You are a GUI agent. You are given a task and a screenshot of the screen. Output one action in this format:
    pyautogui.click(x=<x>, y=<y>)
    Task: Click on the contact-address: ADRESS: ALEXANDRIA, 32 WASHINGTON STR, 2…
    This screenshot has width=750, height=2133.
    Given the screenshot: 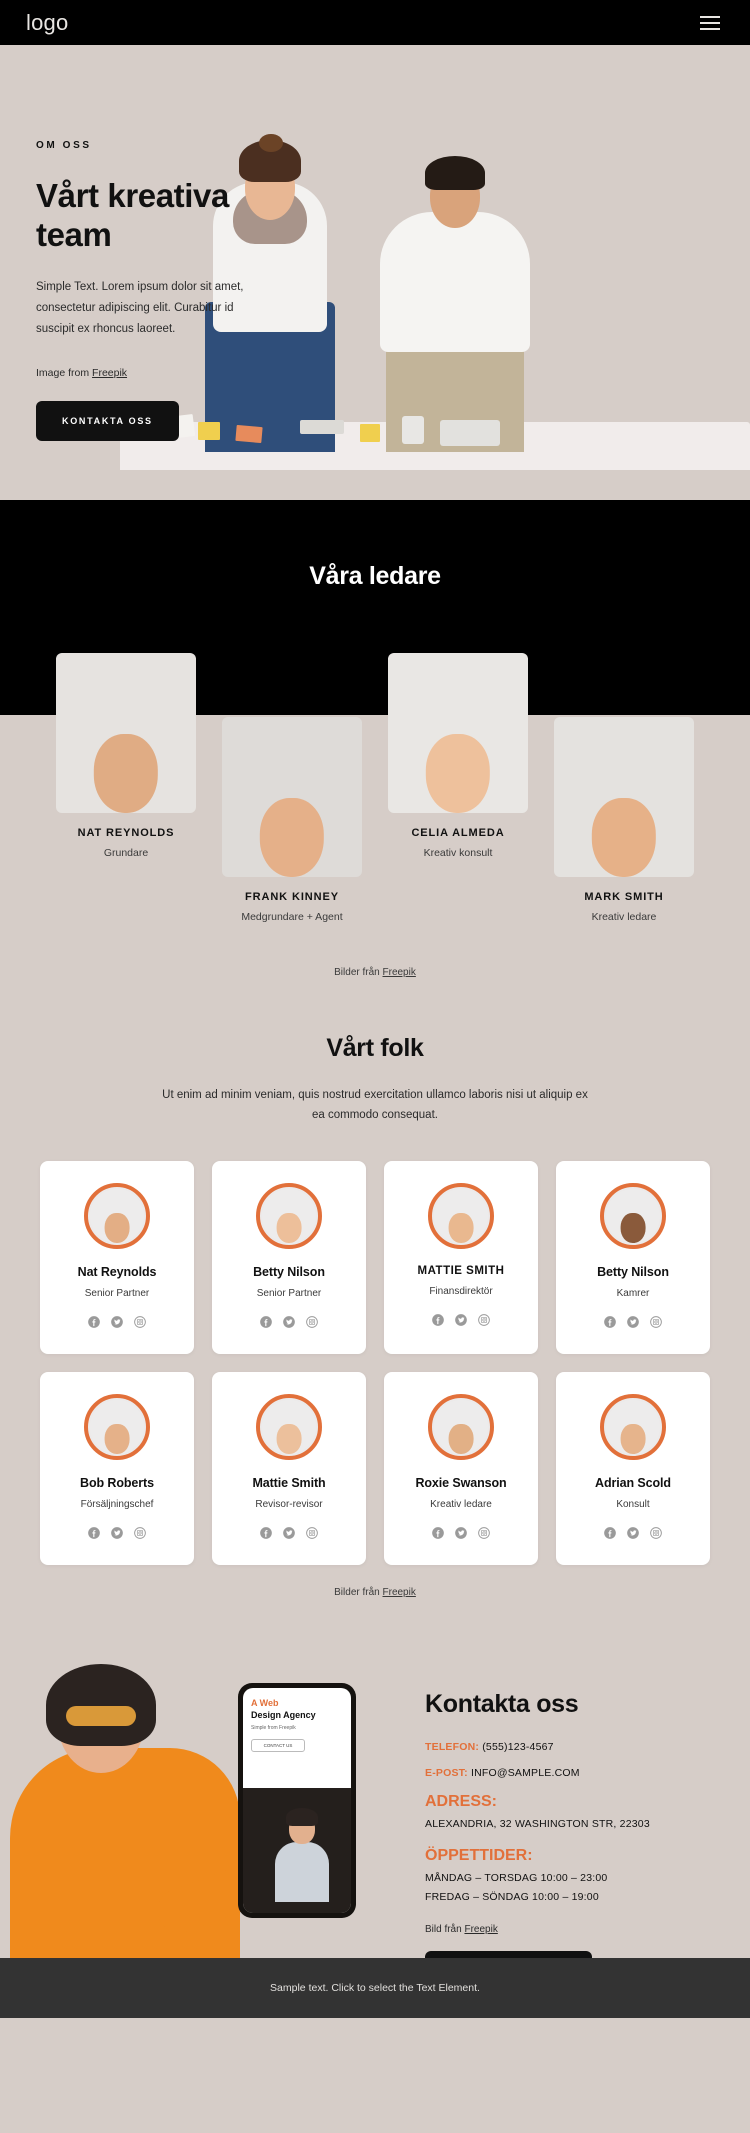 What is the action you would take?
    pyautogui.click(x=575, y=1813)
    